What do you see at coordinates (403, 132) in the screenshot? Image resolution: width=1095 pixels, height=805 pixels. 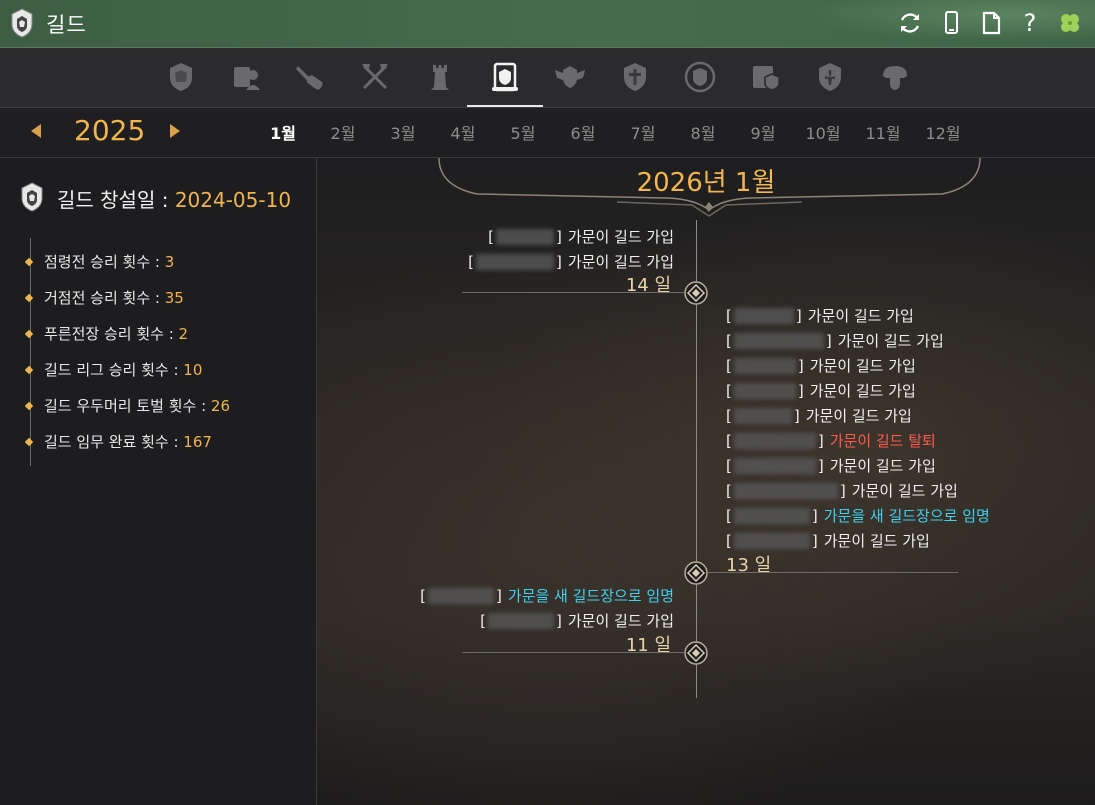 I see `month-tab-3: 3월` at bounding box center [403, 132].